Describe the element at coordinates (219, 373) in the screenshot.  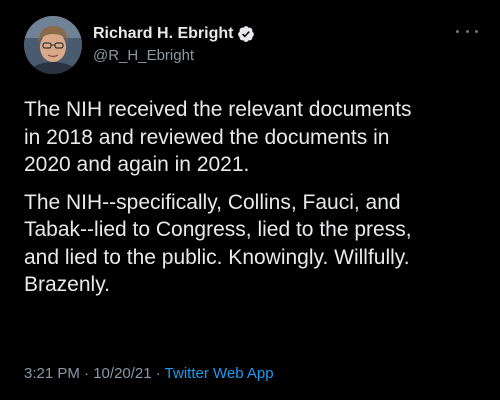
I see `tweet-source-link: Twitter Web App` at that location.